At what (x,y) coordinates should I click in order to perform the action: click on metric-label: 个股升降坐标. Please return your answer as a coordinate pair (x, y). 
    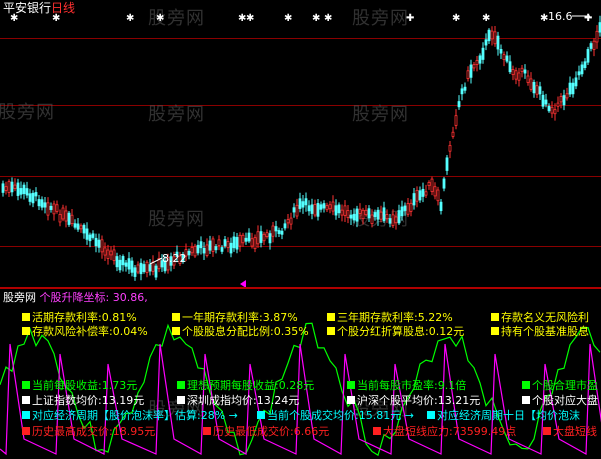
    Looking at the image, I should click on (72, 297).